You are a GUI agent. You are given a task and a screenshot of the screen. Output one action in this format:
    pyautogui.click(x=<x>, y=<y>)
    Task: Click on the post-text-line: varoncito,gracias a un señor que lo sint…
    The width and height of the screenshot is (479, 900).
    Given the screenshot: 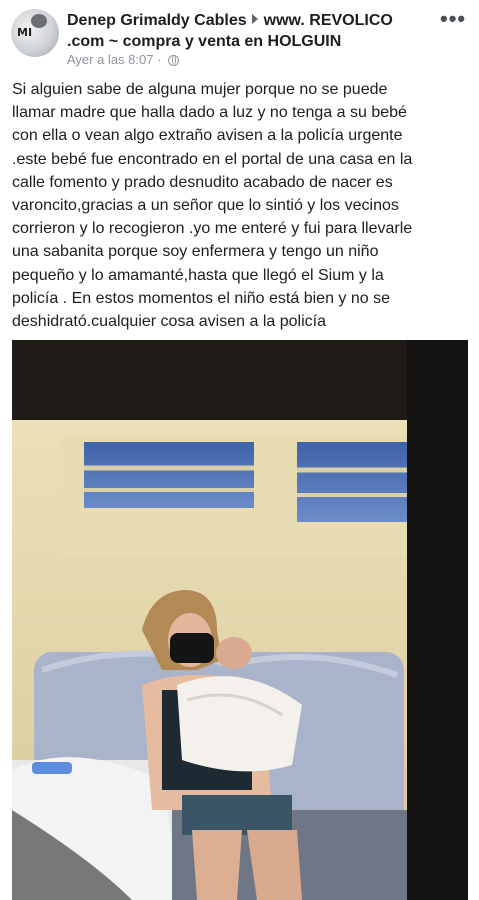 What is the action you would take?
    pyautogui.click(x=205, y=206)
    